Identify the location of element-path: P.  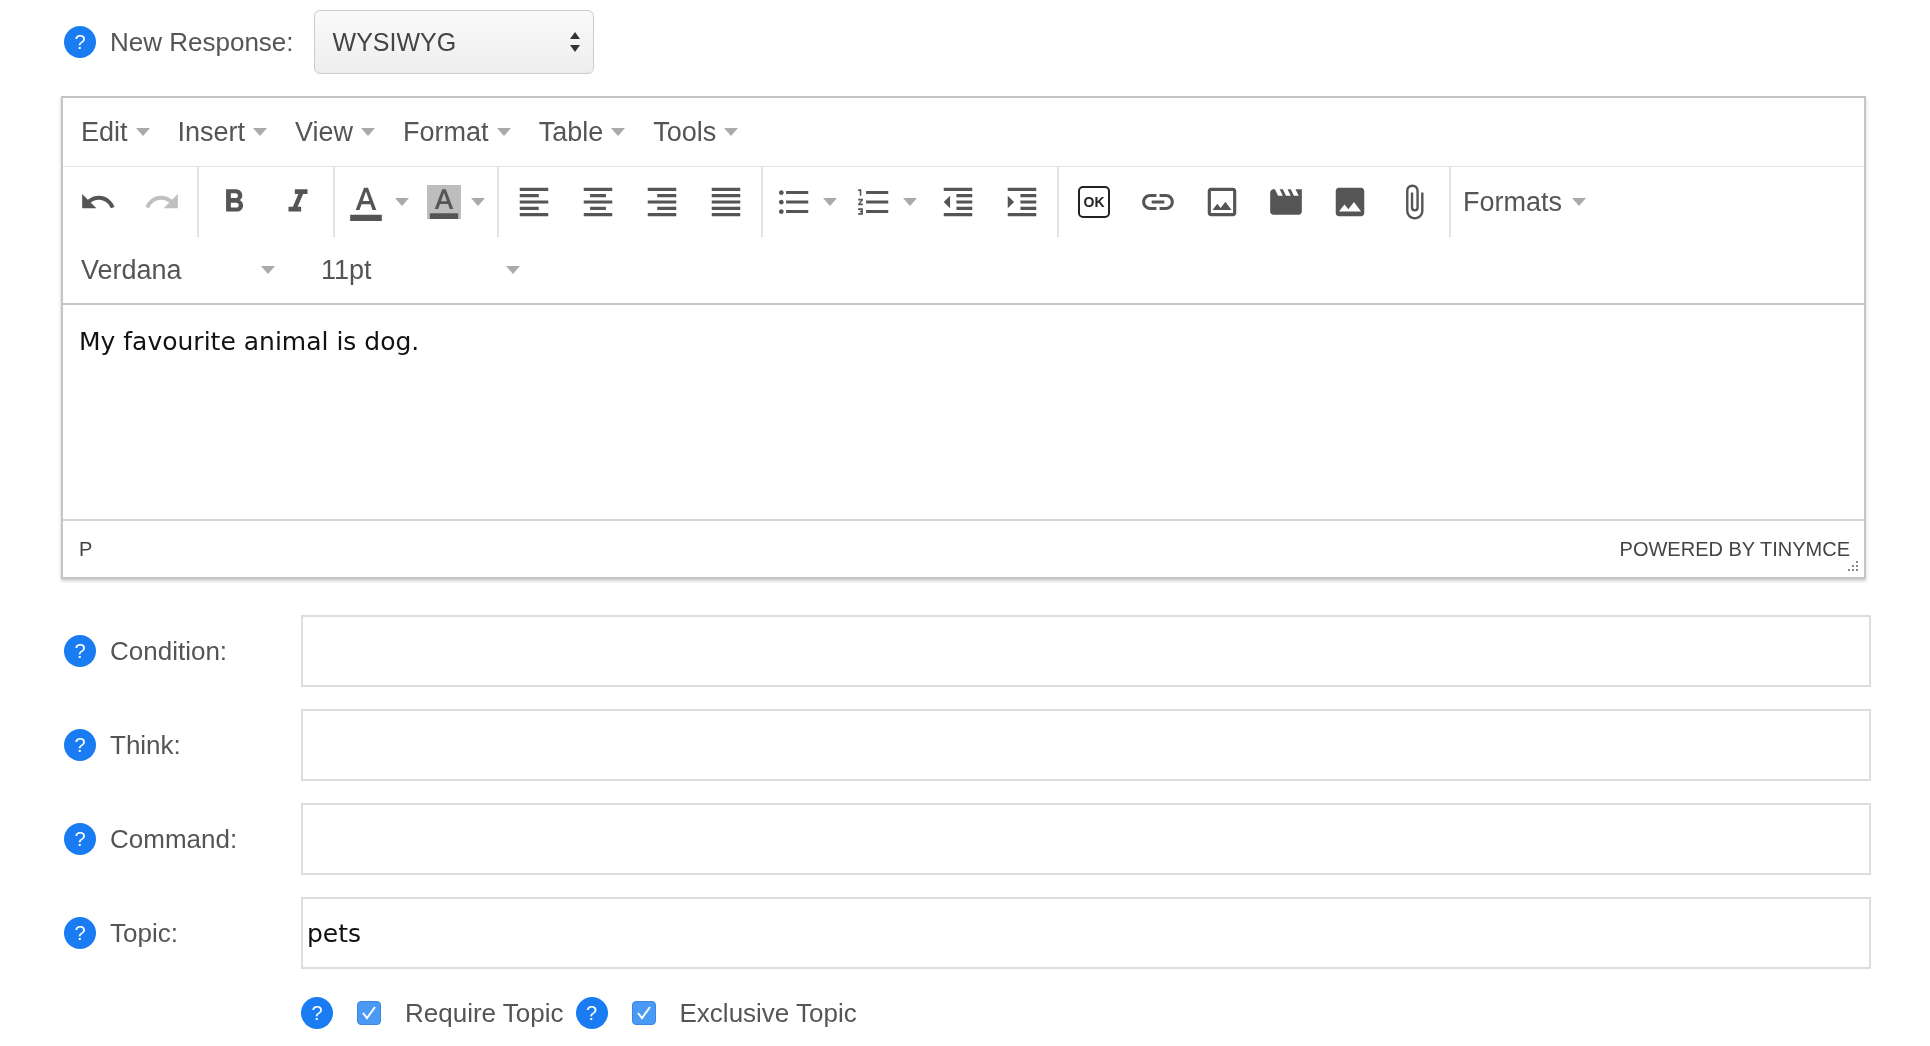
(86, 549).